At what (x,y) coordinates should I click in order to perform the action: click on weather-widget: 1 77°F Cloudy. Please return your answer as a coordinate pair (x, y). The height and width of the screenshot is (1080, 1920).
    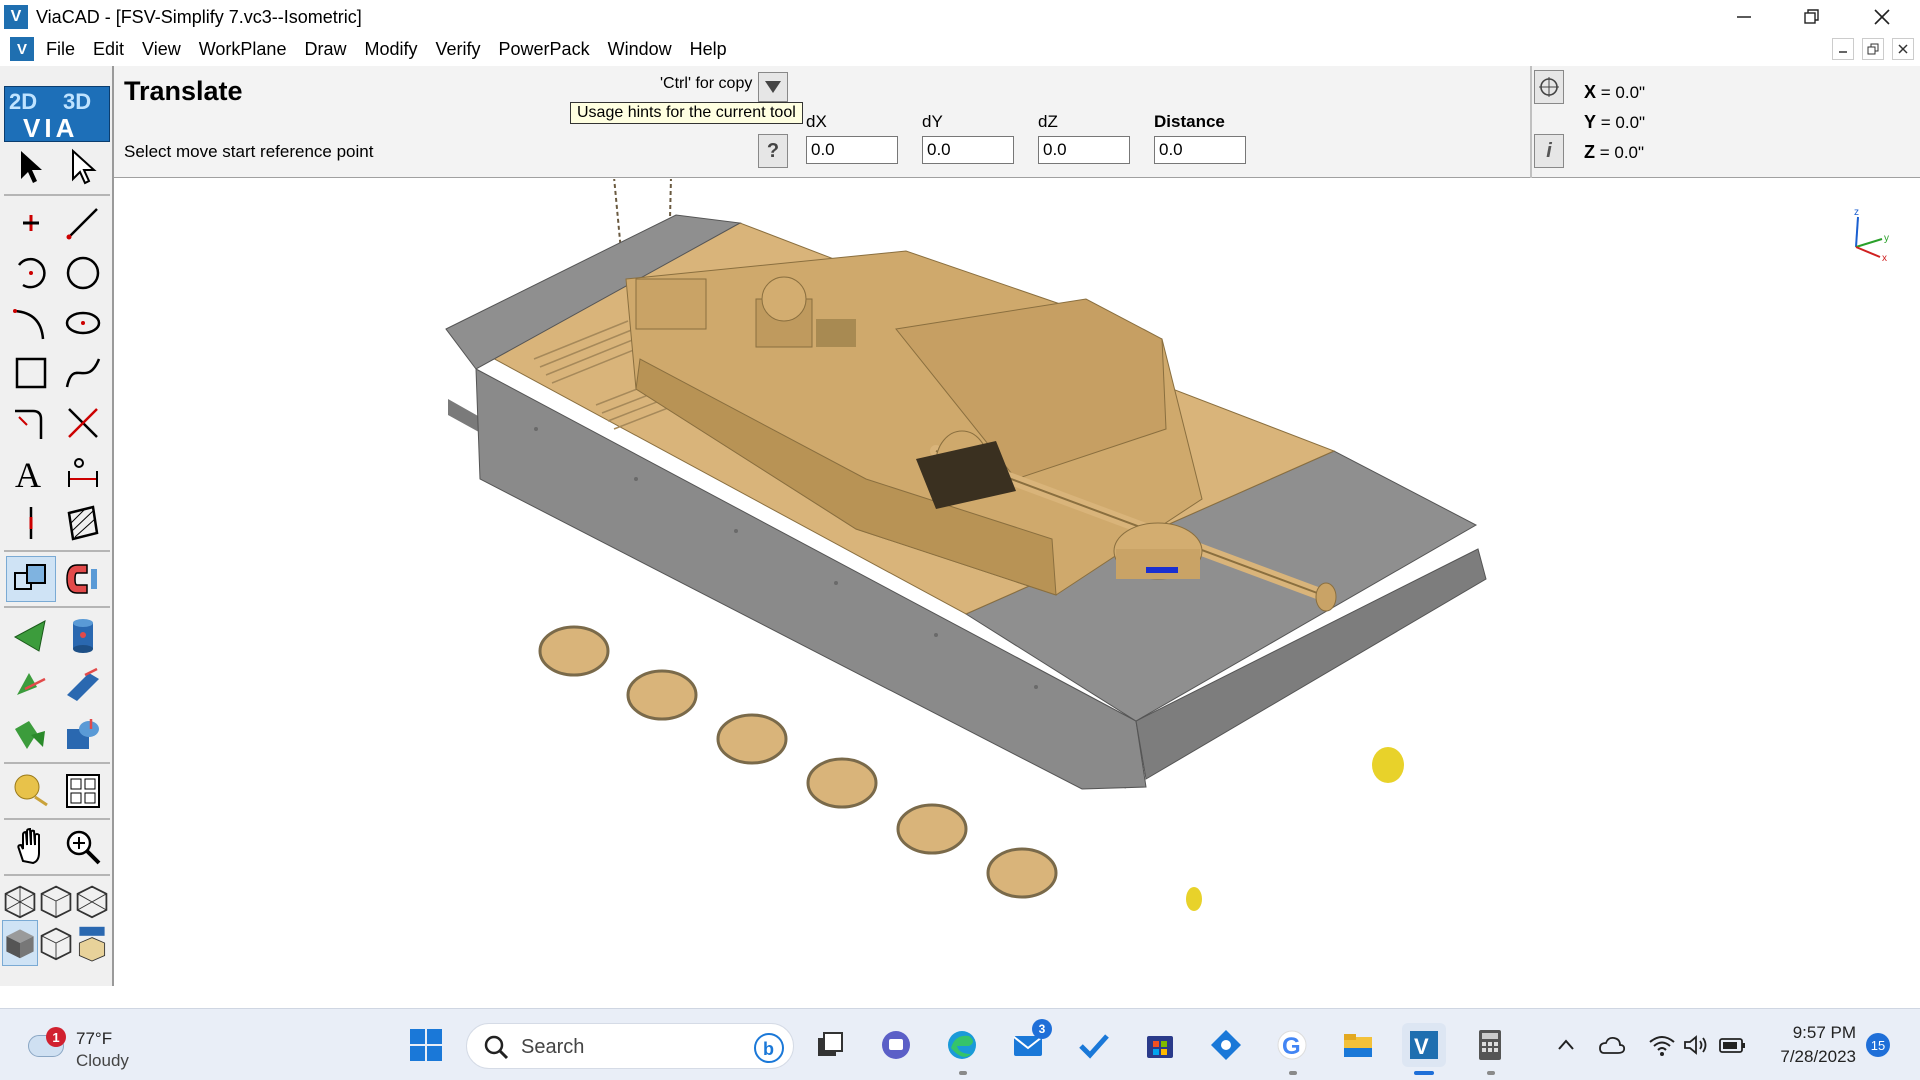
    Looking at the image, I should click on (92, 1046).